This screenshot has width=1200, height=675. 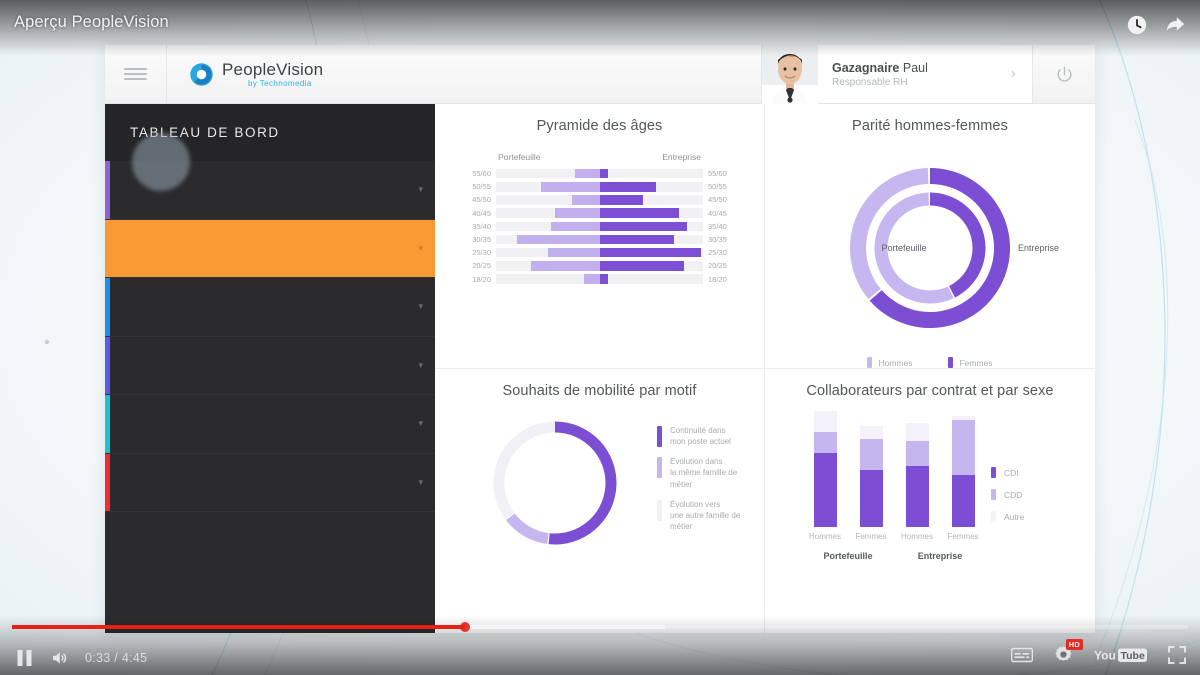 What do you see at coordinates (1030, 486) in the screenshot?
I see `contrats-legend: CDI CDD Autre` at bounding box center [1030, 486].